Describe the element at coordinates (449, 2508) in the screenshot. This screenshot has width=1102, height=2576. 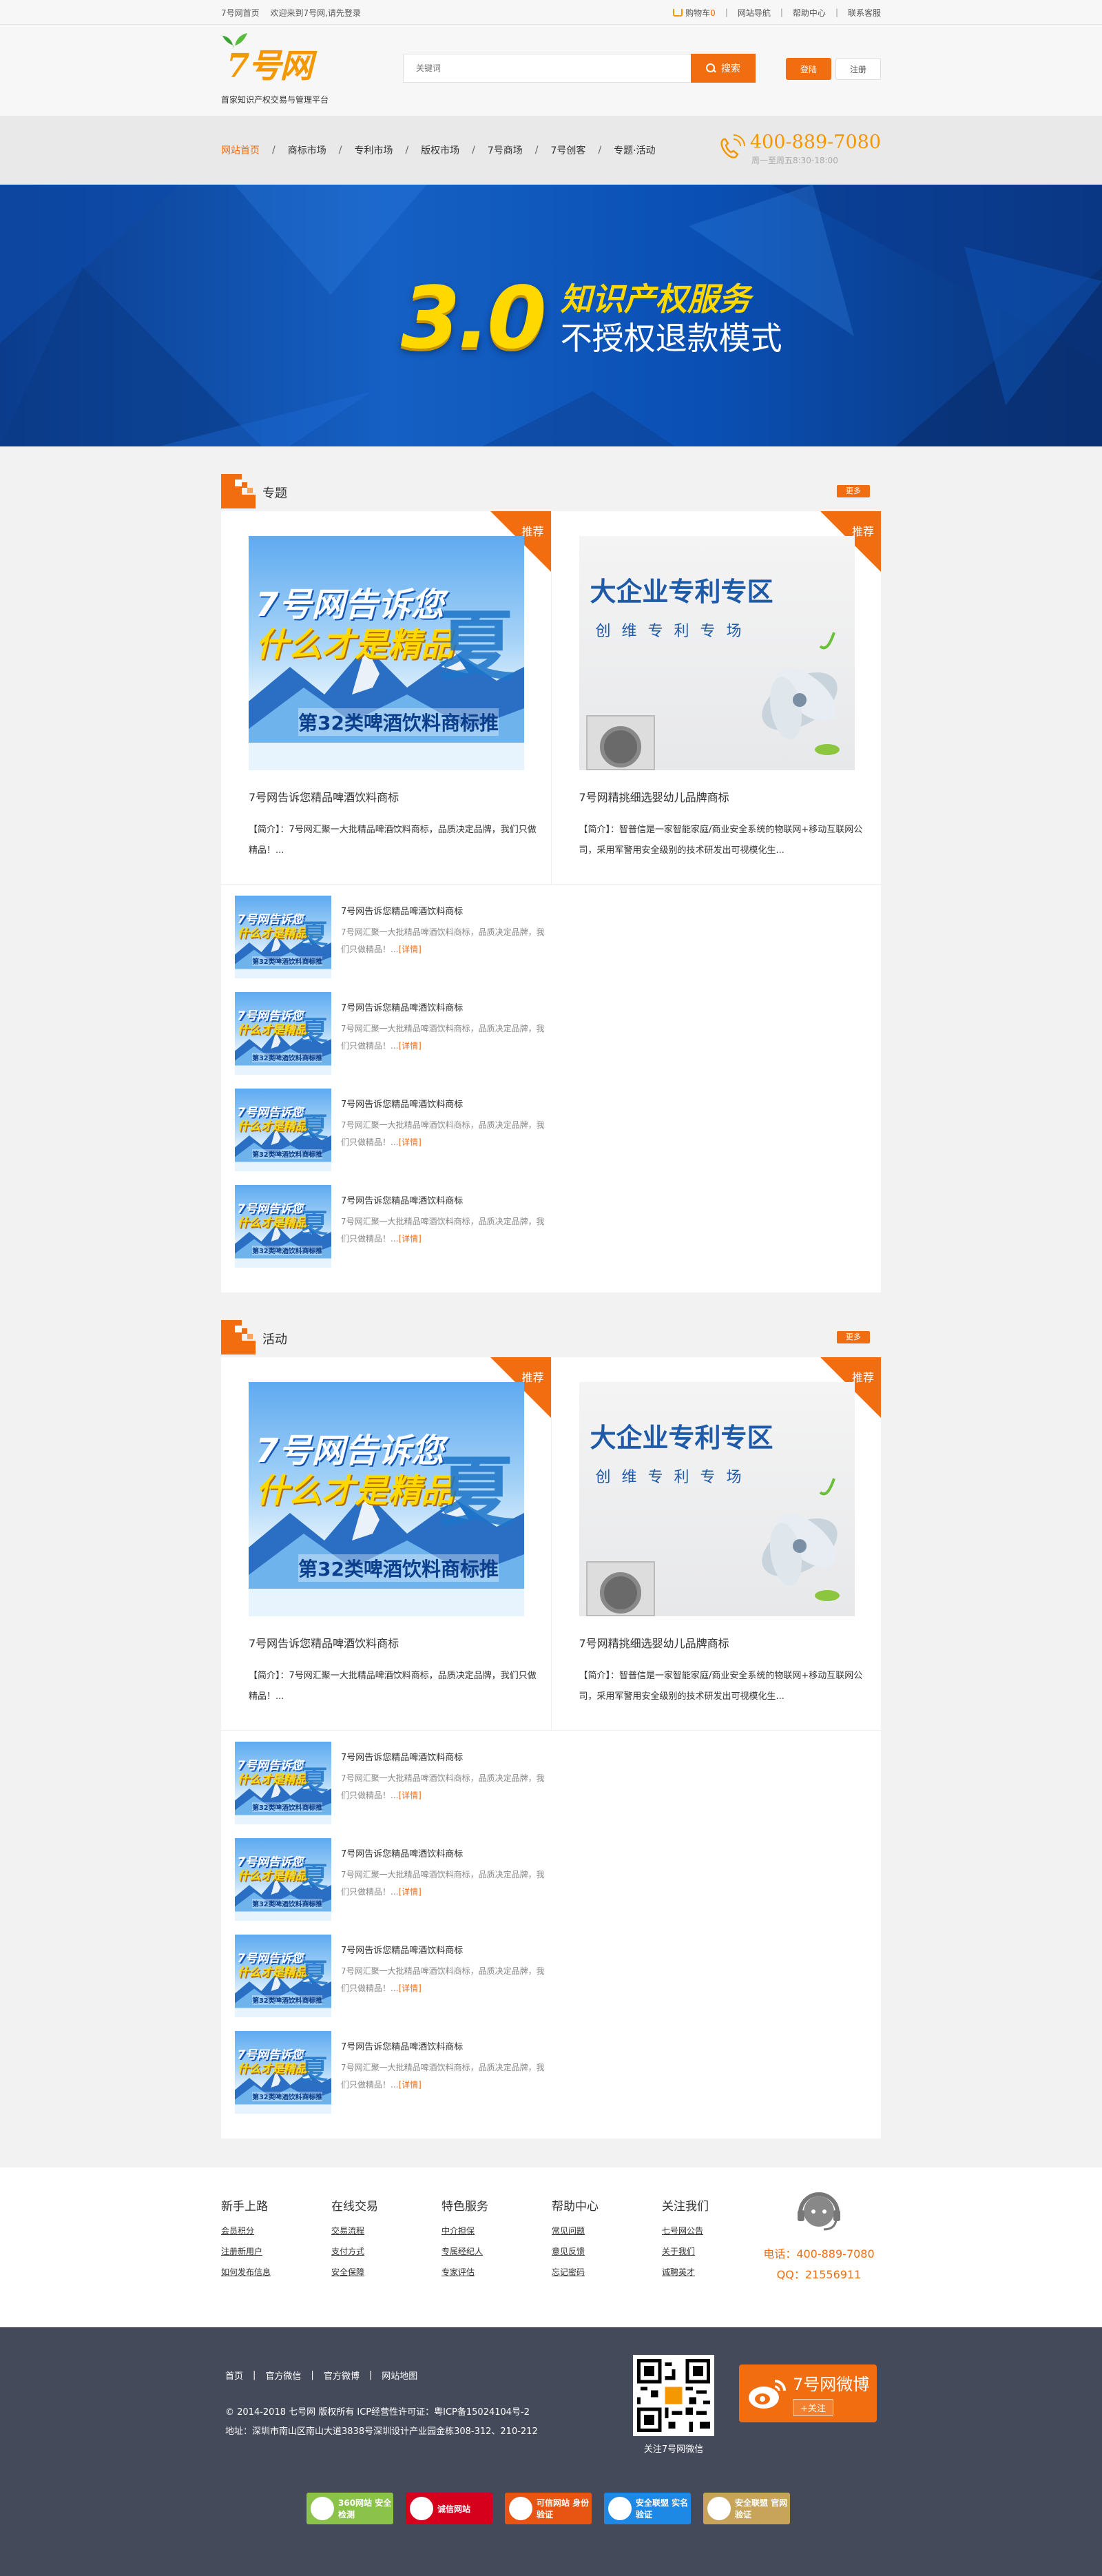
I see `trust-badge: 诚信网站` at that location.